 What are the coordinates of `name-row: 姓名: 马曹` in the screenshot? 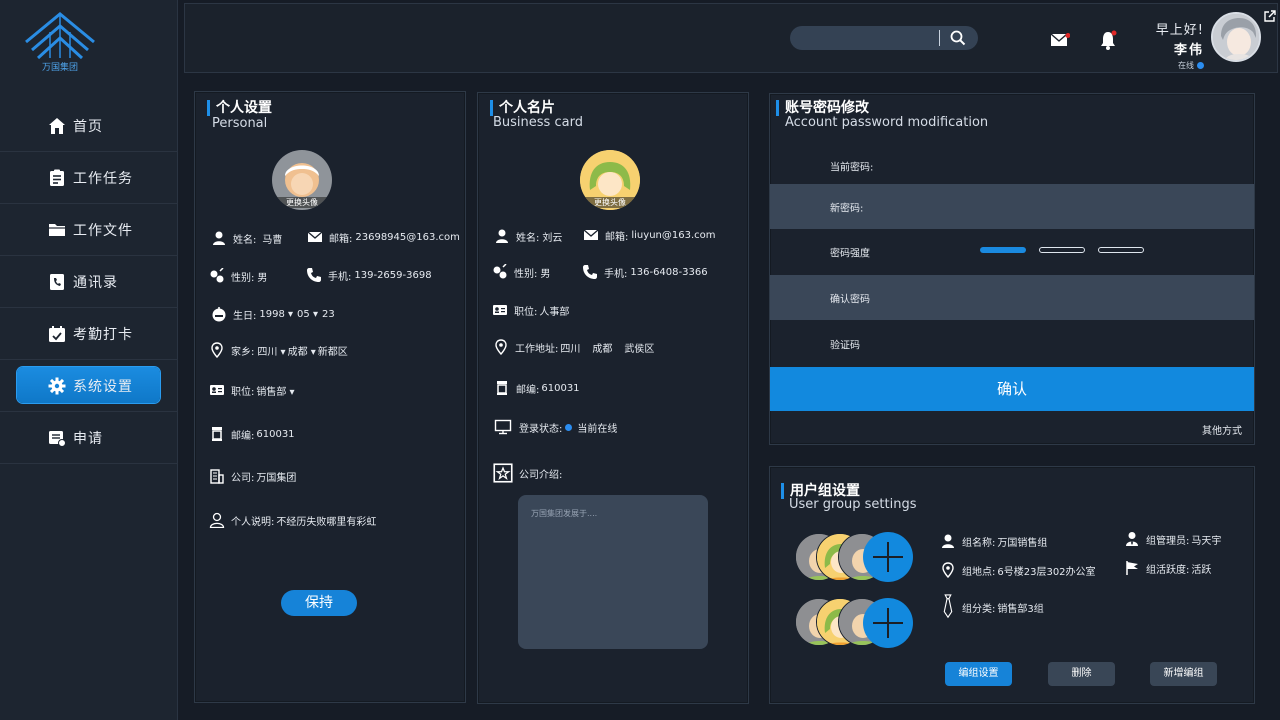 It's located at (246, 238).